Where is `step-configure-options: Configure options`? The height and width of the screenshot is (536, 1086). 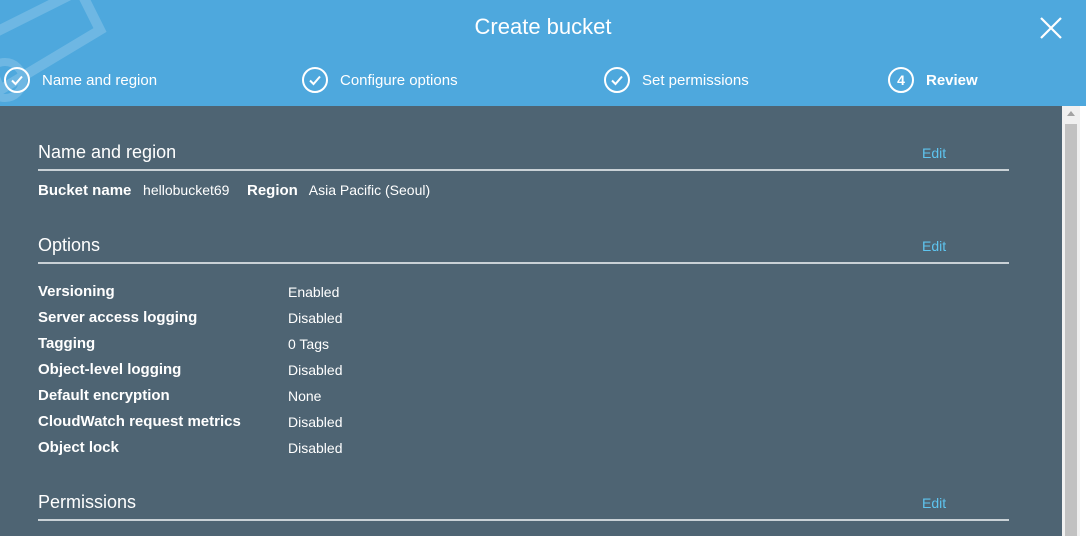 step-configure-options: Configure options is located at coordinates (380, 80).